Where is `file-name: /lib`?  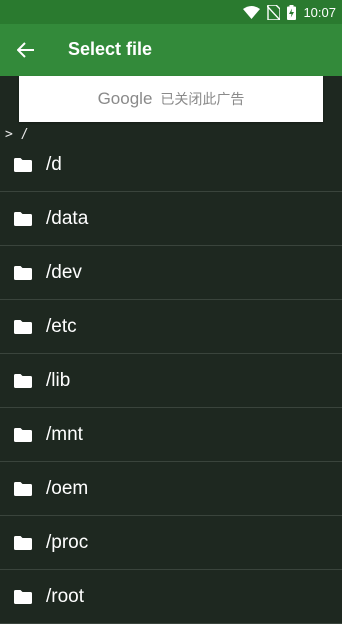 file-name: /lib is located at coordinates (58, 380).